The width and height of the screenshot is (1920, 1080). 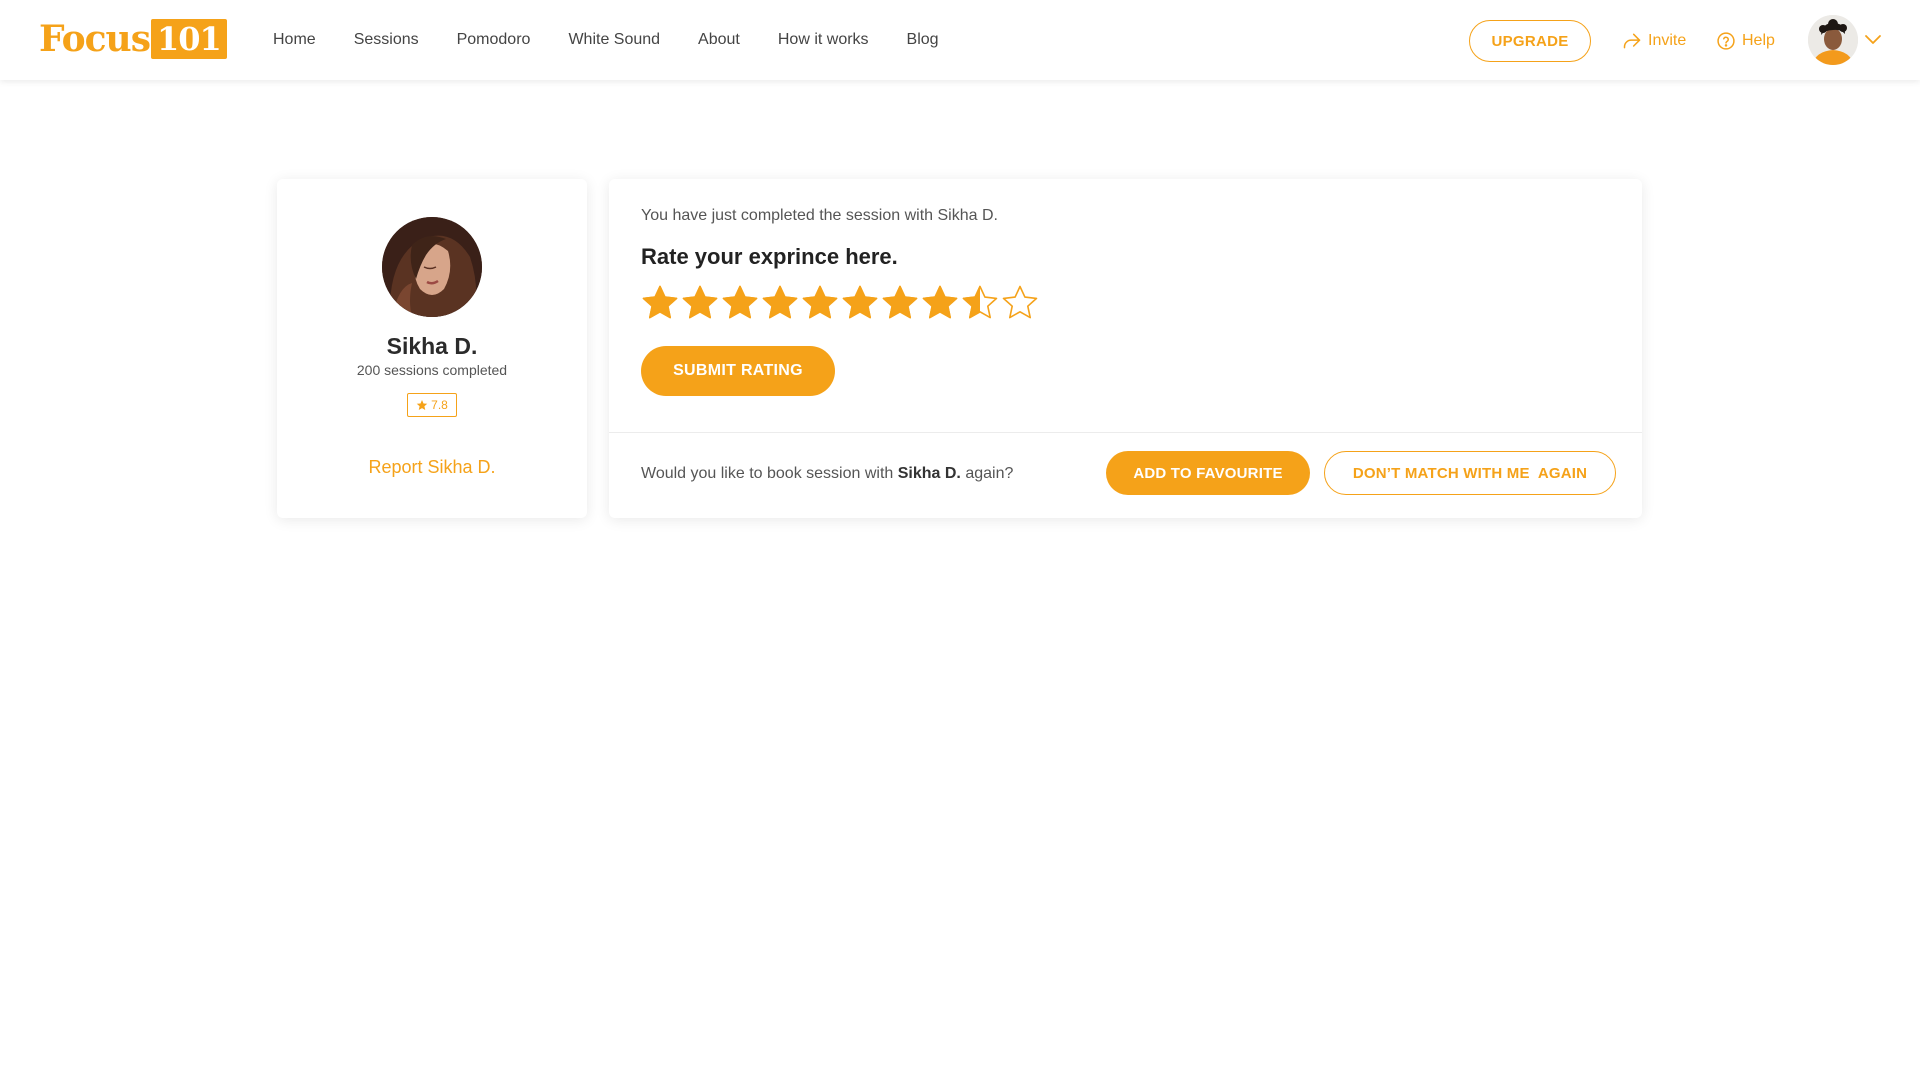 I want to click on rate-experience-heading: Rate your exprince here., so click(x=769, y=256).